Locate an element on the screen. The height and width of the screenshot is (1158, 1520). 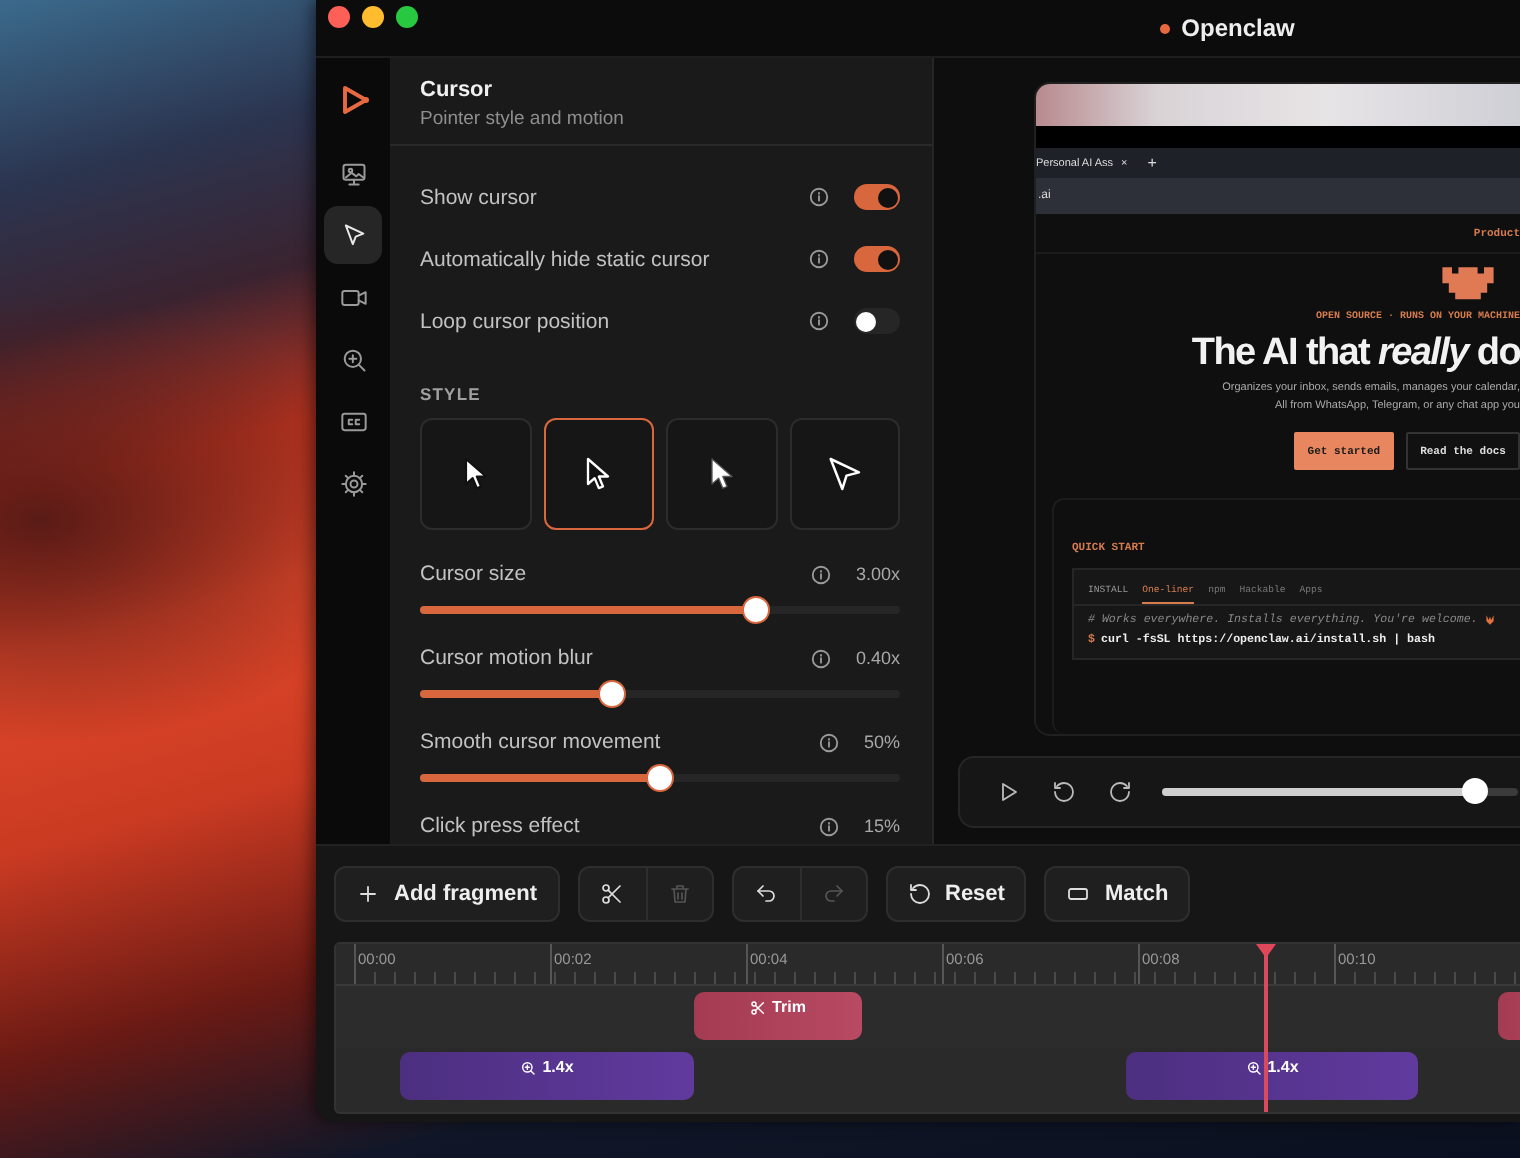
claw-icon is located at coordinates (1489, 619).